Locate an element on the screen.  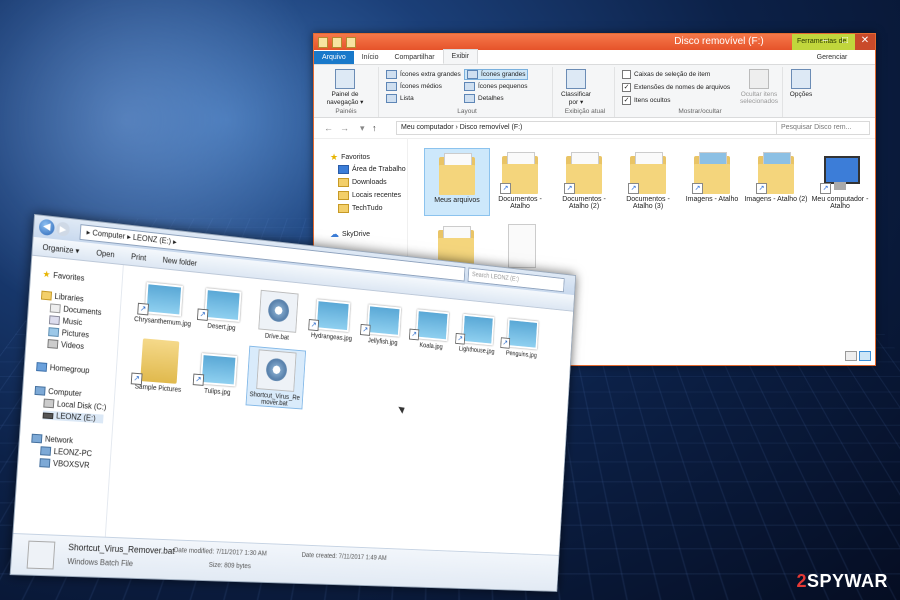
layout-medium: Ícones médios is located at coordinates (414, 86).